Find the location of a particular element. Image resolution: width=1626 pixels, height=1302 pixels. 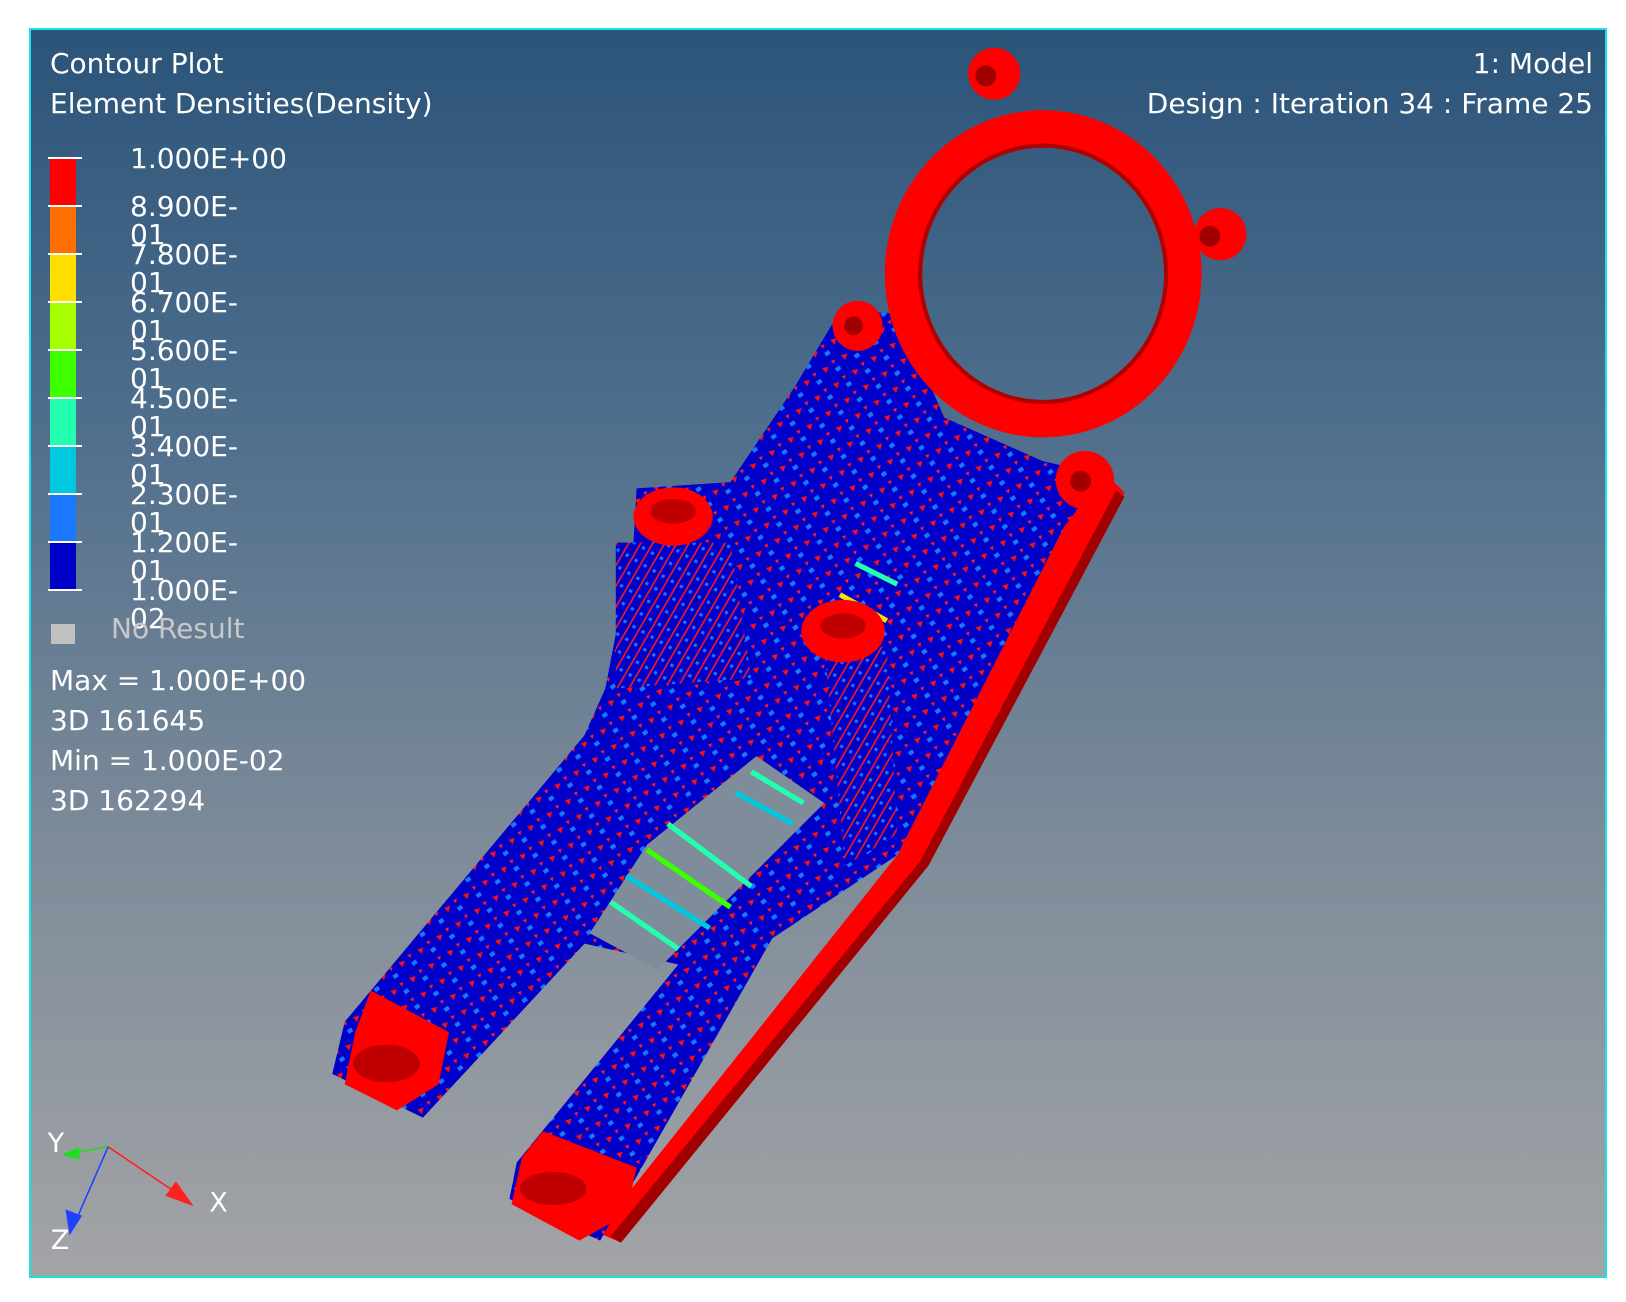

min-value: Min = 1.000E-02 is located at coordinates (167, 760).